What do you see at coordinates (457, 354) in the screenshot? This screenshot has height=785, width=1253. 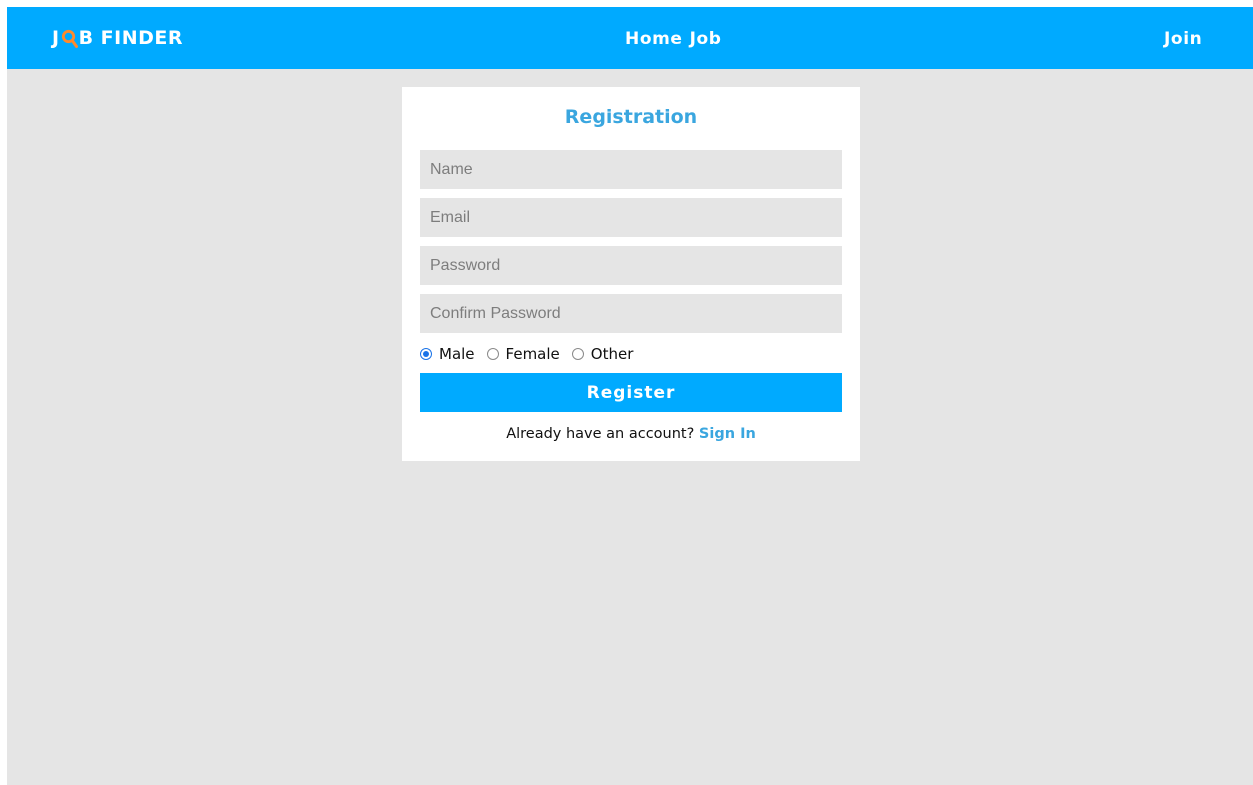 I see `male-label: Male` at bounding box center [457, 354].